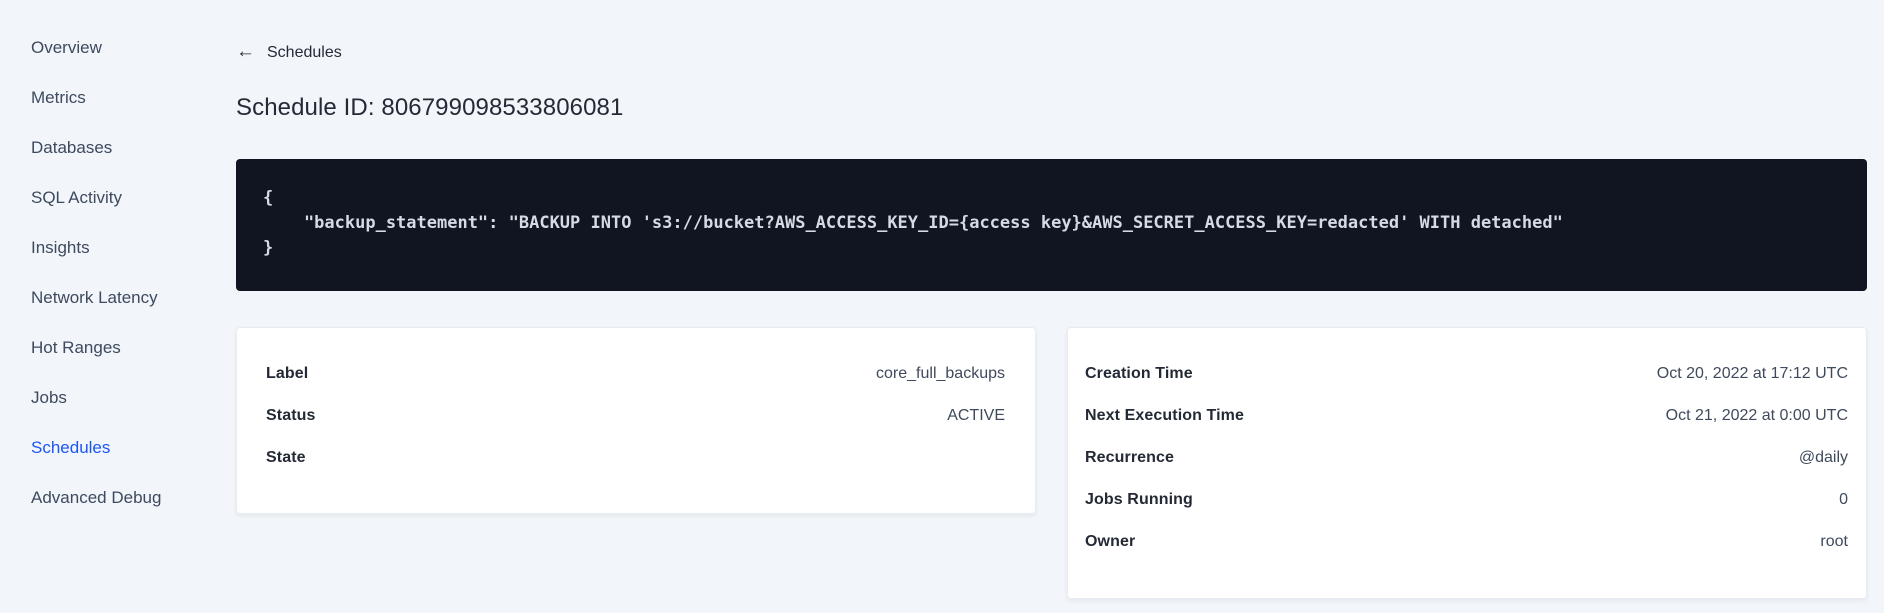 Image resolution: width=1884 pixels, height=613 pixels. I want to click on back-arrow-icon: ←, so click(245, 51).